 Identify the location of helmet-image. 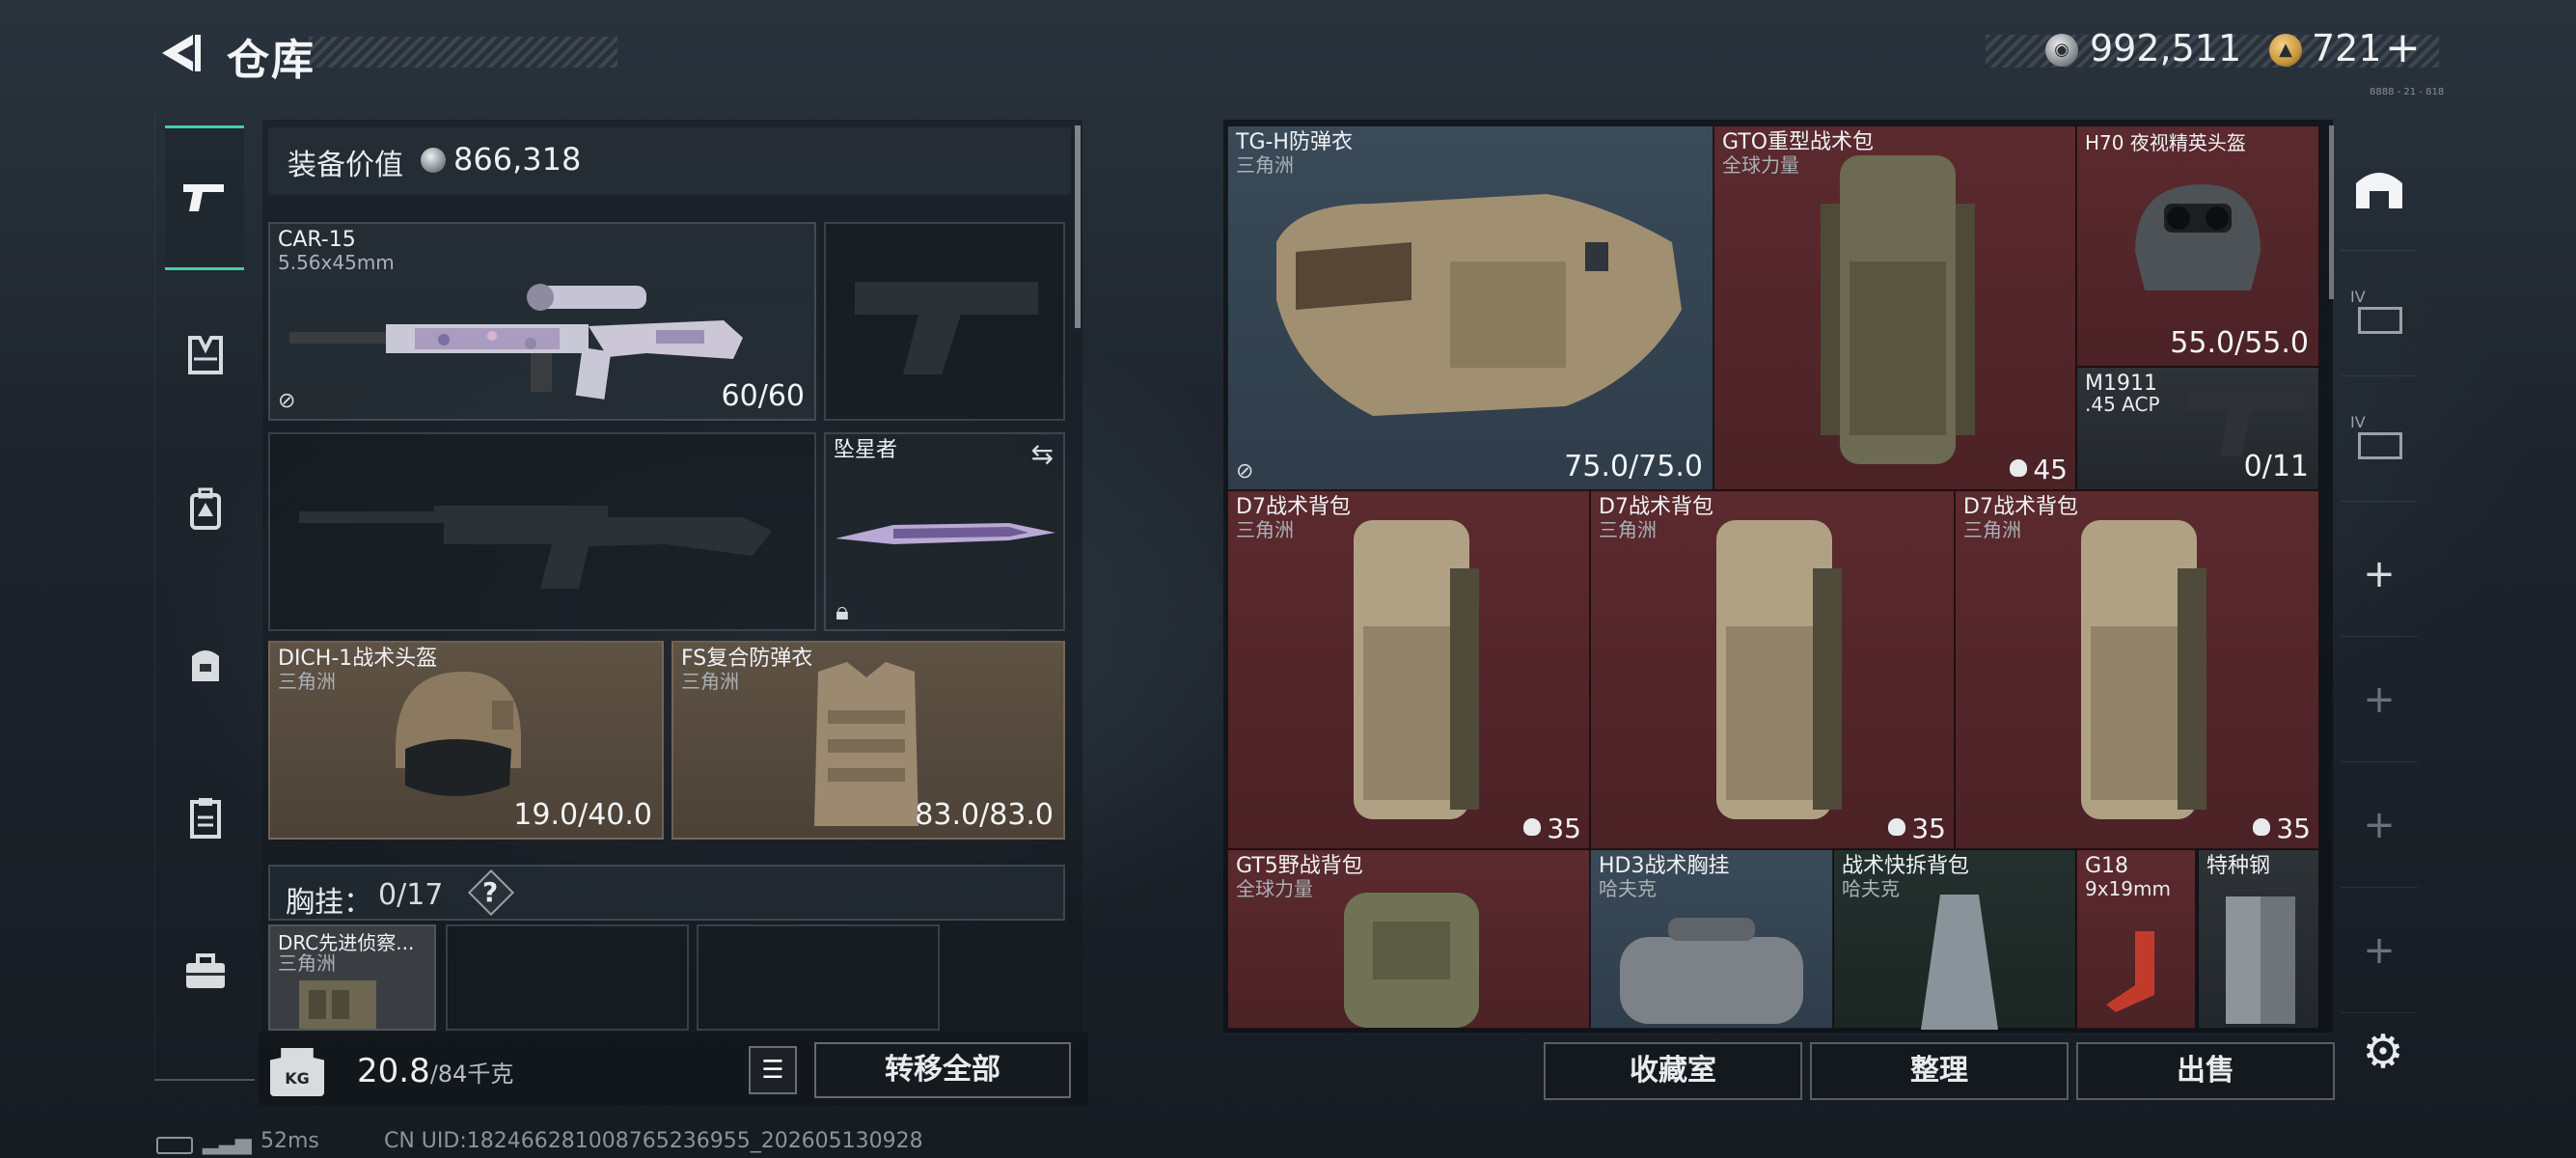
(459, 734).